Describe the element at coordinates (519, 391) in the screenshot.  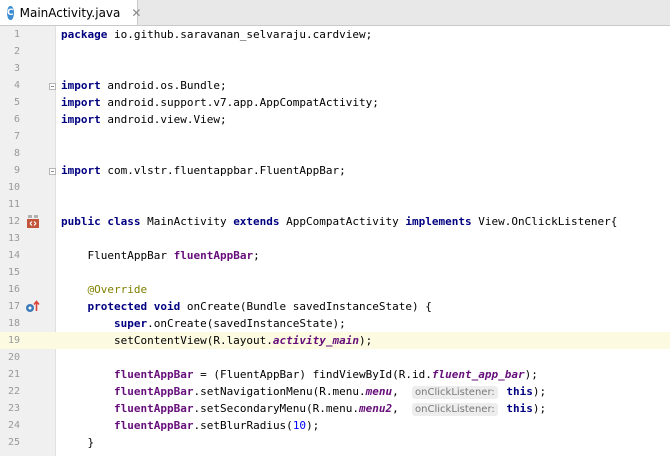
I see `code-token: this` at that location.